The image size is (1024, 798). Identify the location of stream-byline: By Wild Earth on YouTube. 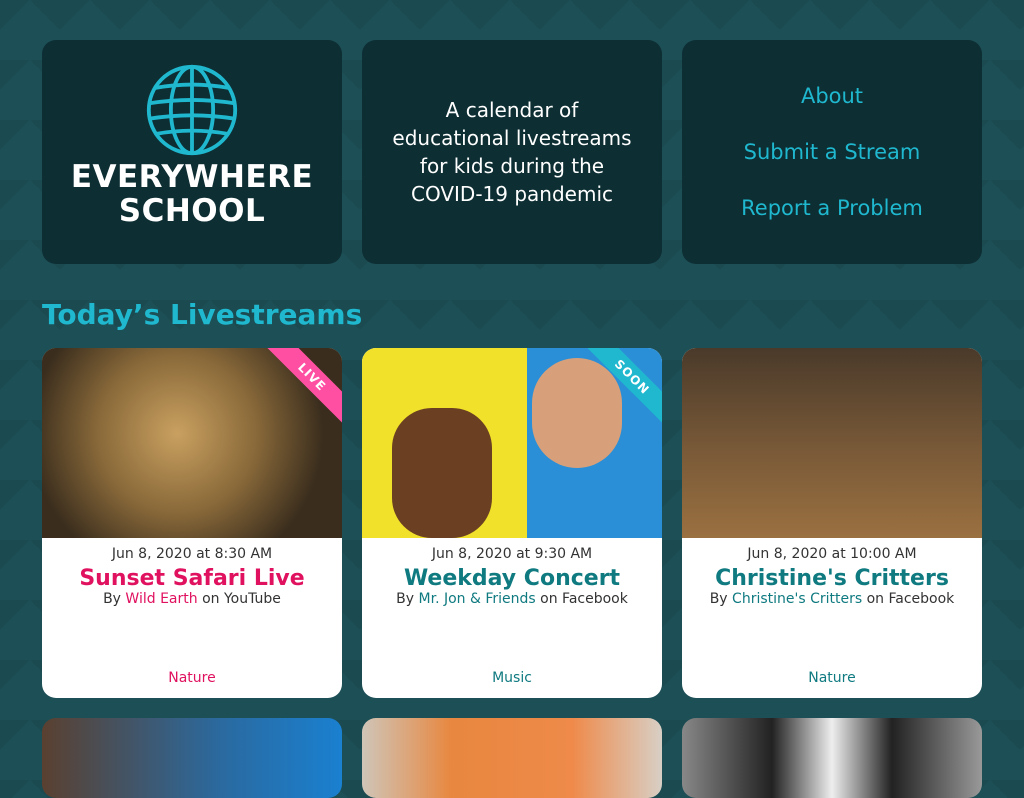
(192, 599).